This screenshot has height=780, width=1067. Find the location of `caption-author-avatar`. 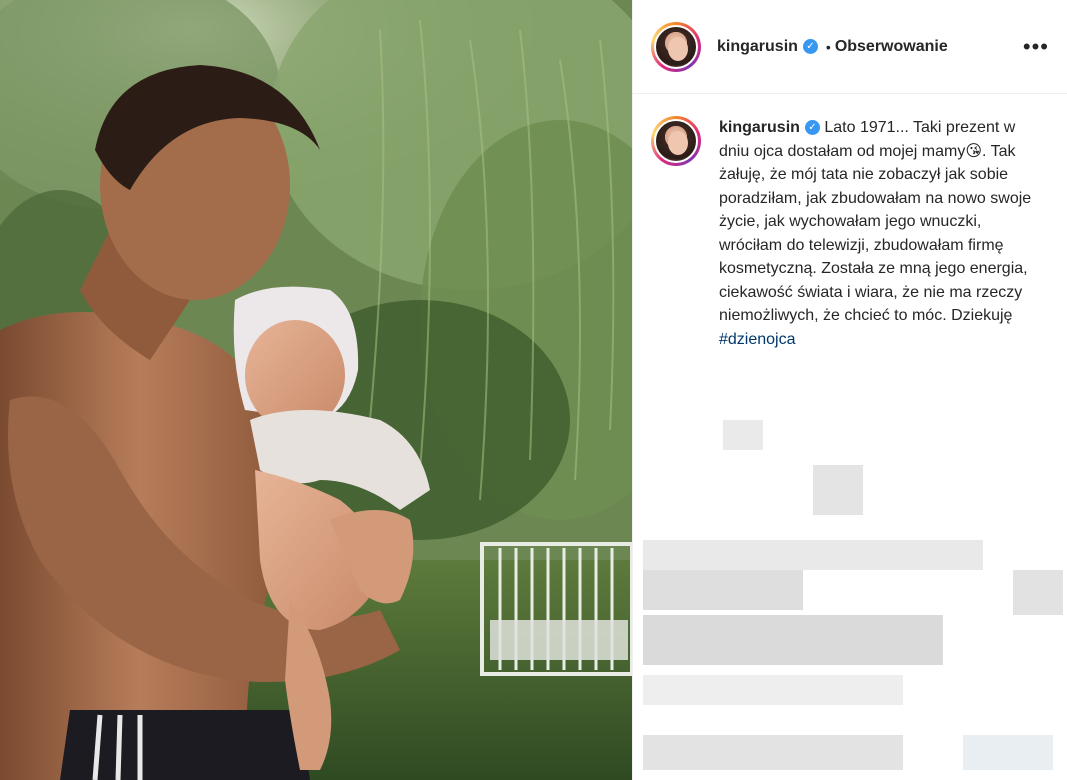

caption-author-avatar is located at coordinates (676, 141).